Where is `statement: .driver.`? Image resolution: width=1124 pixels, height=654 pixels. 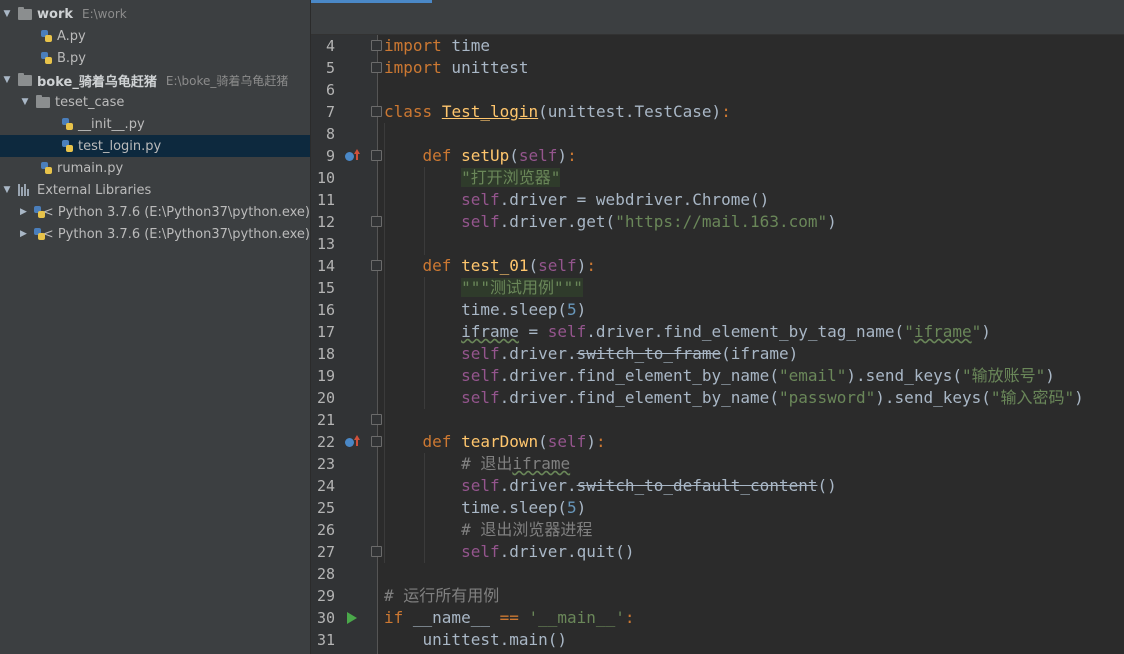
statement: .driver. is located at coordinates (538, 485).